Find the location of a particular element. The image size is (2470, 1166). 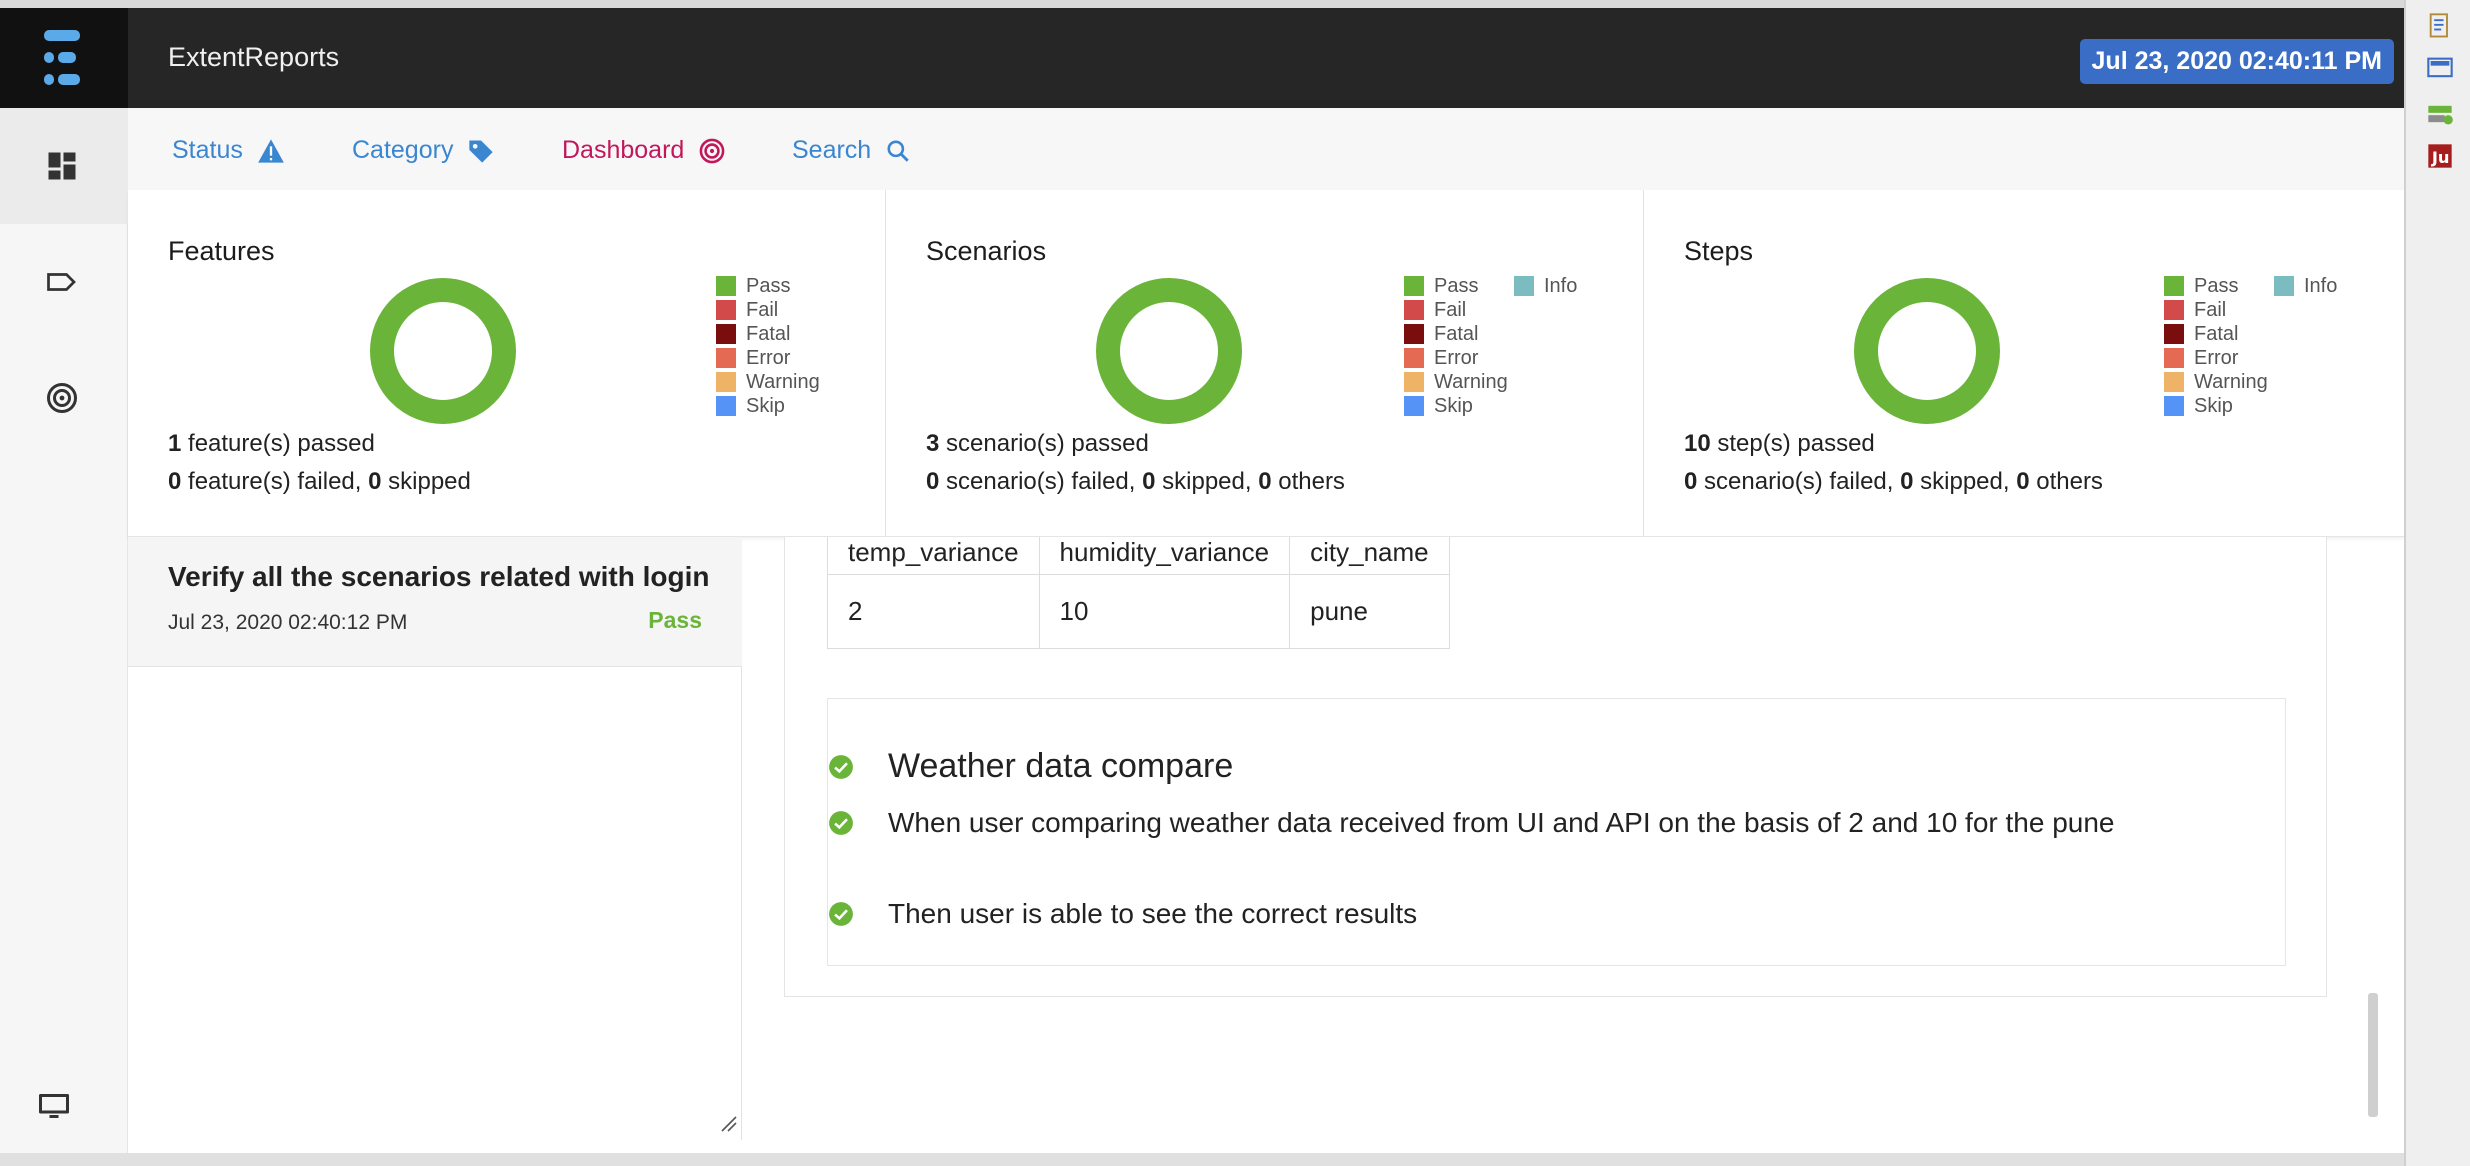

svg-text: Ju is located at coordinates (2440, 157).